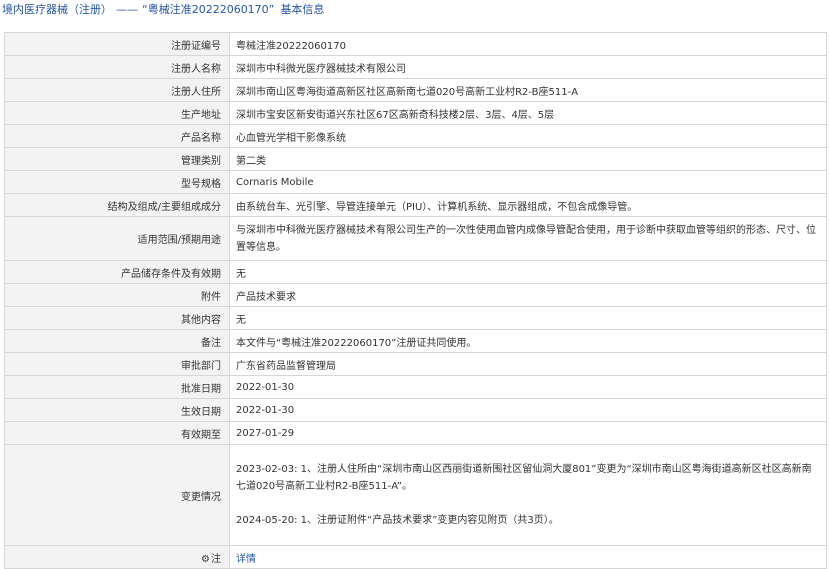  What do you see at coordinates (528, 90) in the screenshot?
I see `row-value: 深圳市南山区粤海街道高新区社区高新南七道020号高新工业村R2-B座511-A` at bounding box center [528, 90].